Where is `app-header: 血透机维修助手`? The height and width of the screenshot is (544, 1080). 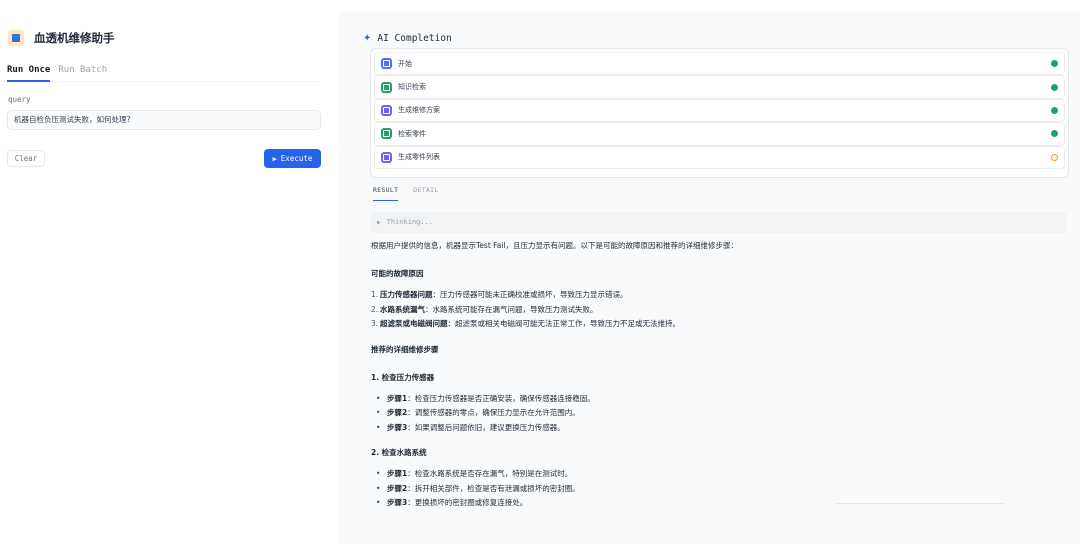 app-header: 血透机维修助手 is located at coordinates (61, 38).